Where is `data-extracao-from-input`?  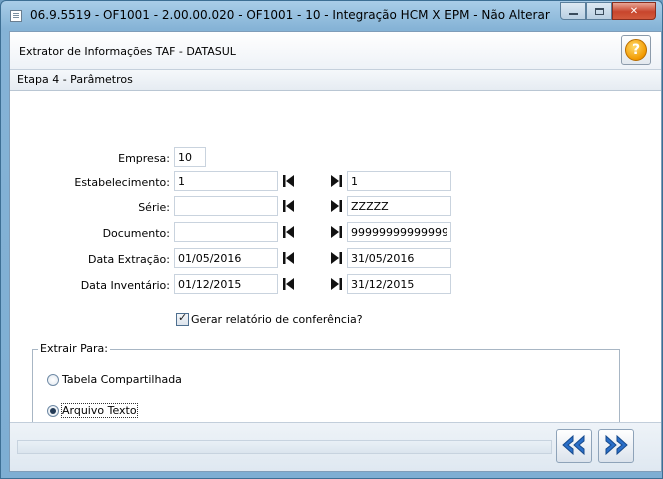
data-extracao-from-input is located at coordinates (226, 258).